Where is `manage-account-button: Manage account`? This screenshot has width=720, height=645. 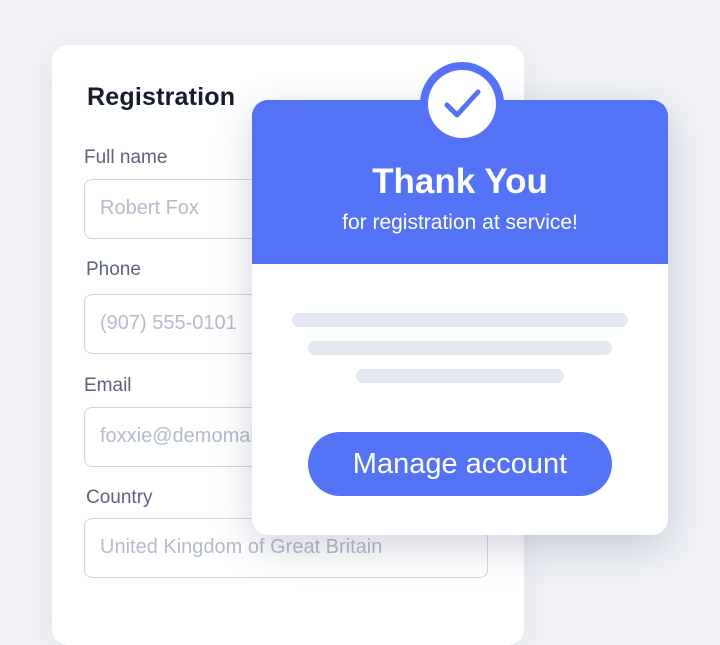
manage-account-button: Manage account is located at coordinates (460, 464).